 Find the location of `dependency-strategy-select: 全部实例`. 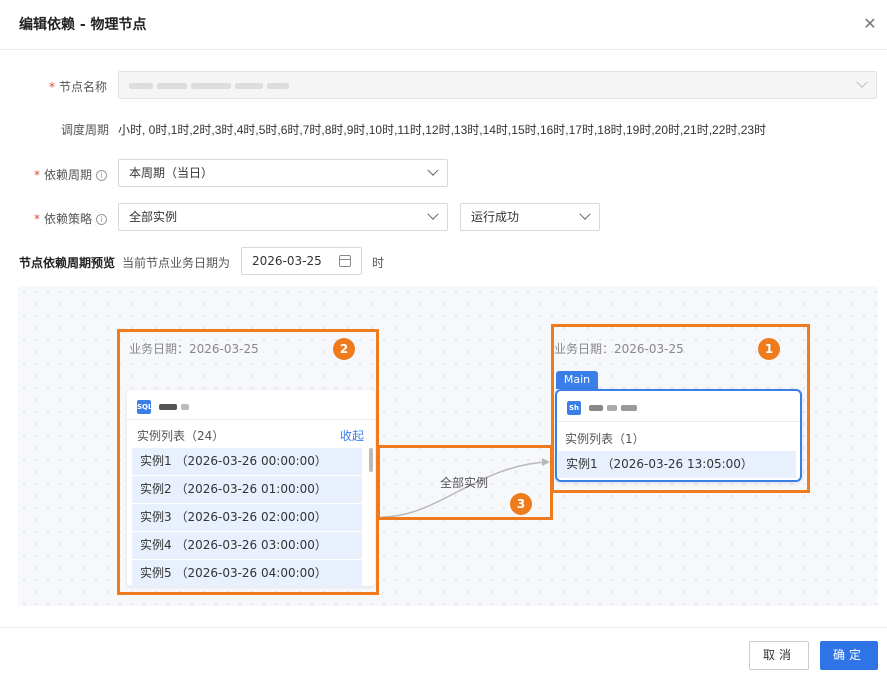

dependency-strategy-select: 全部实例 is located at coordinates (283, 217).